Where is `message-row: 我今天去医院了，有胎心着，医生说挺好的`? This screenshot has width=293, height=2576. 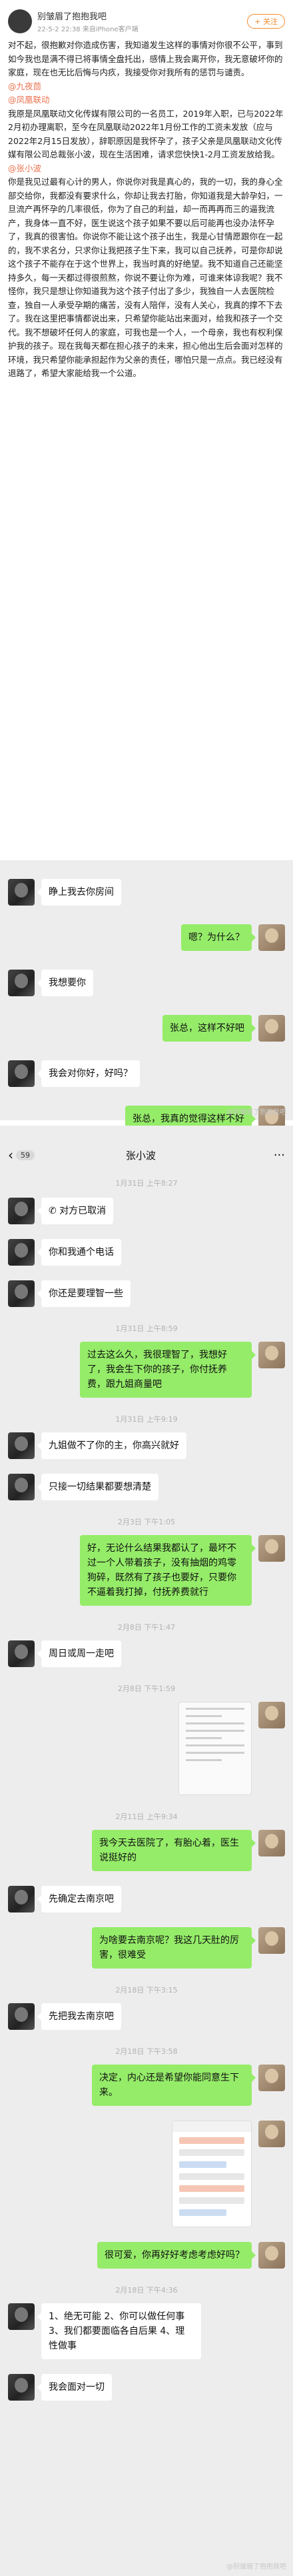
message-row: 我今天去医院了，有胎心着，医生说挺好的 is located at coordinates (146, 1850).